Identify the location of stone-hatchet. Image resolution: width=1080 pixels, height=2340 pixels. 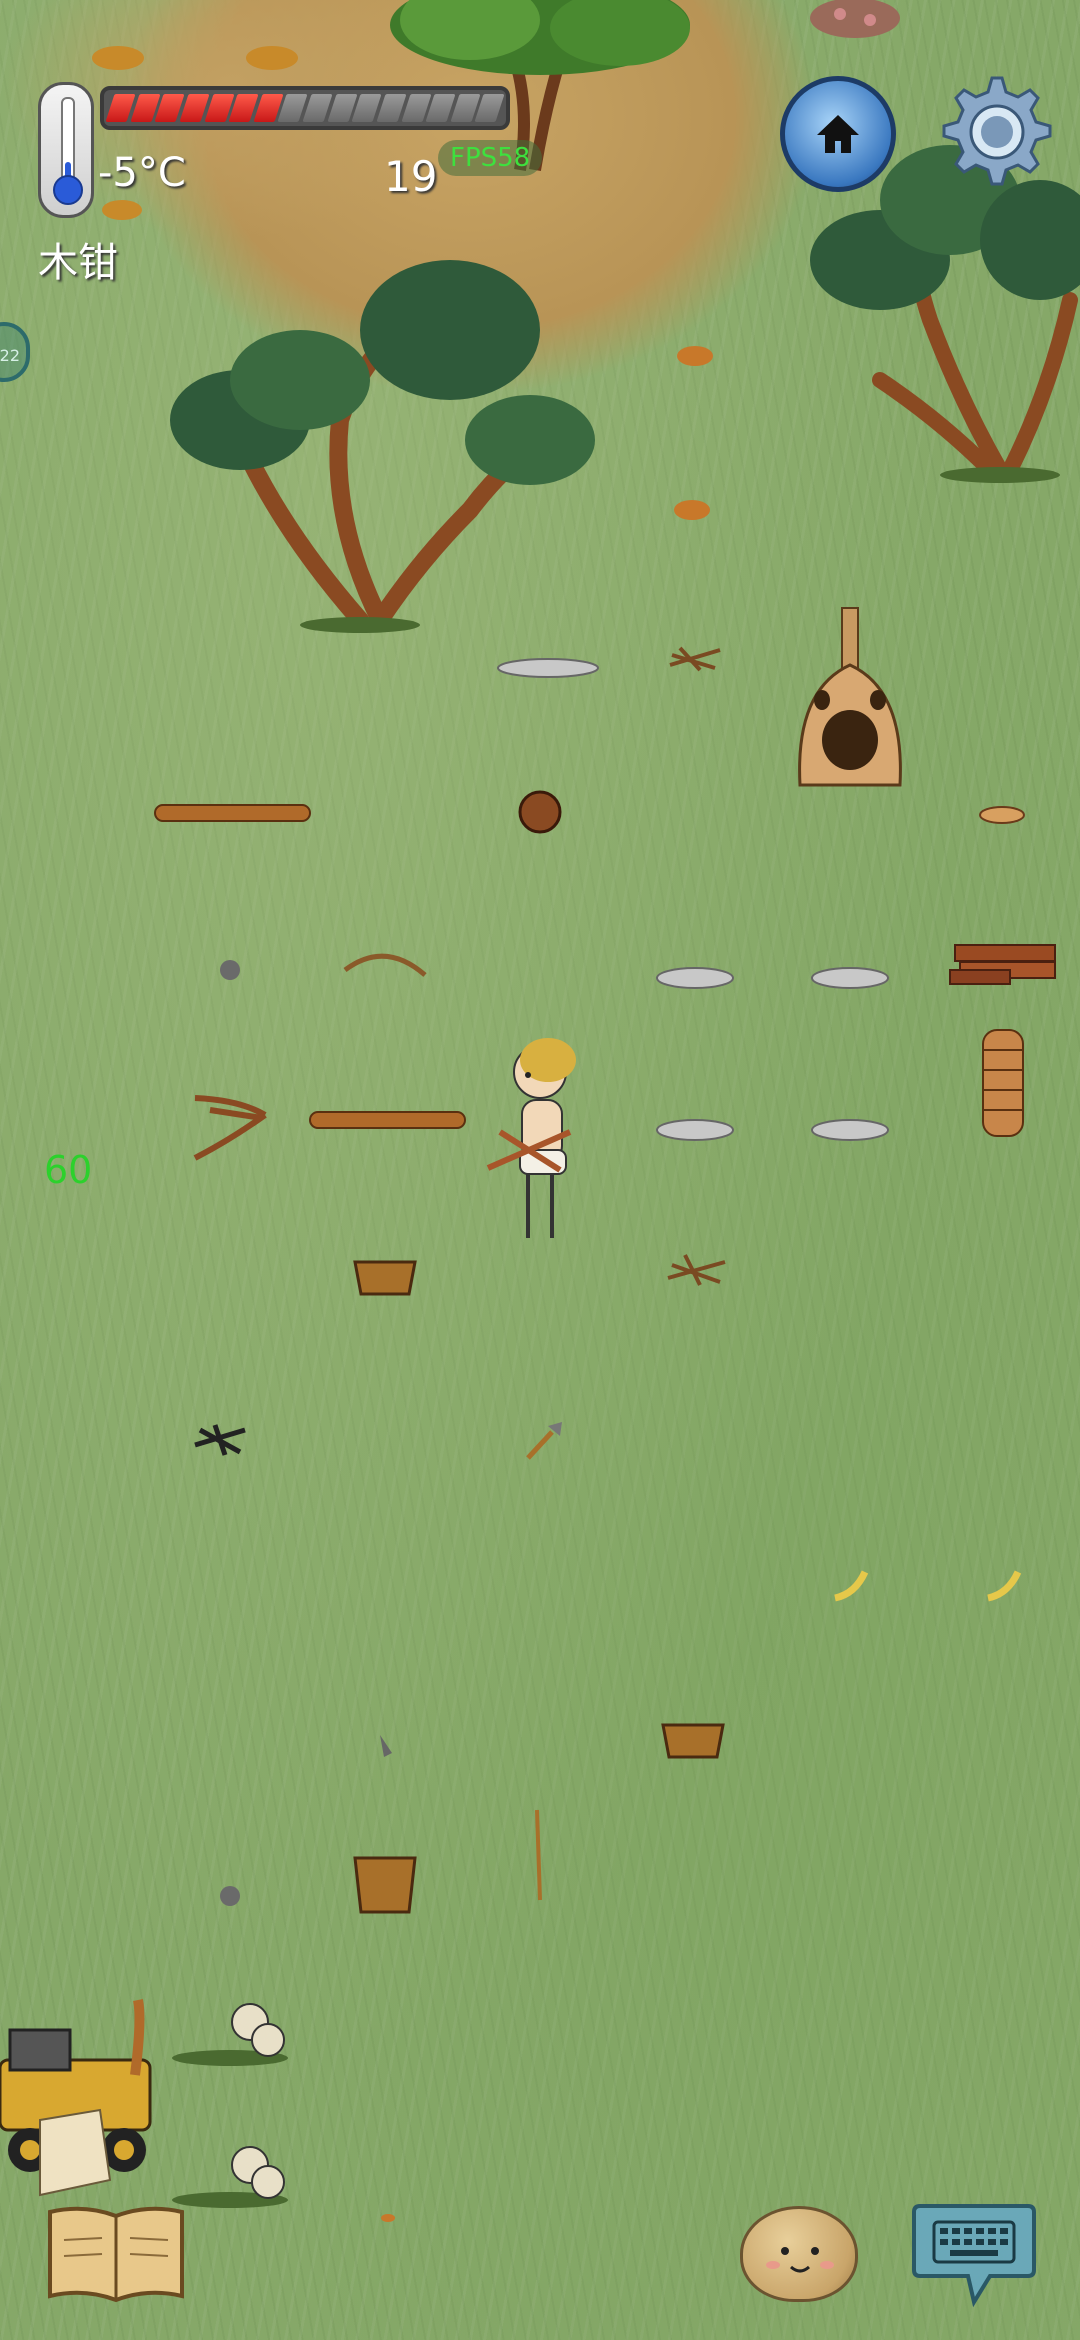
(544, 1441).